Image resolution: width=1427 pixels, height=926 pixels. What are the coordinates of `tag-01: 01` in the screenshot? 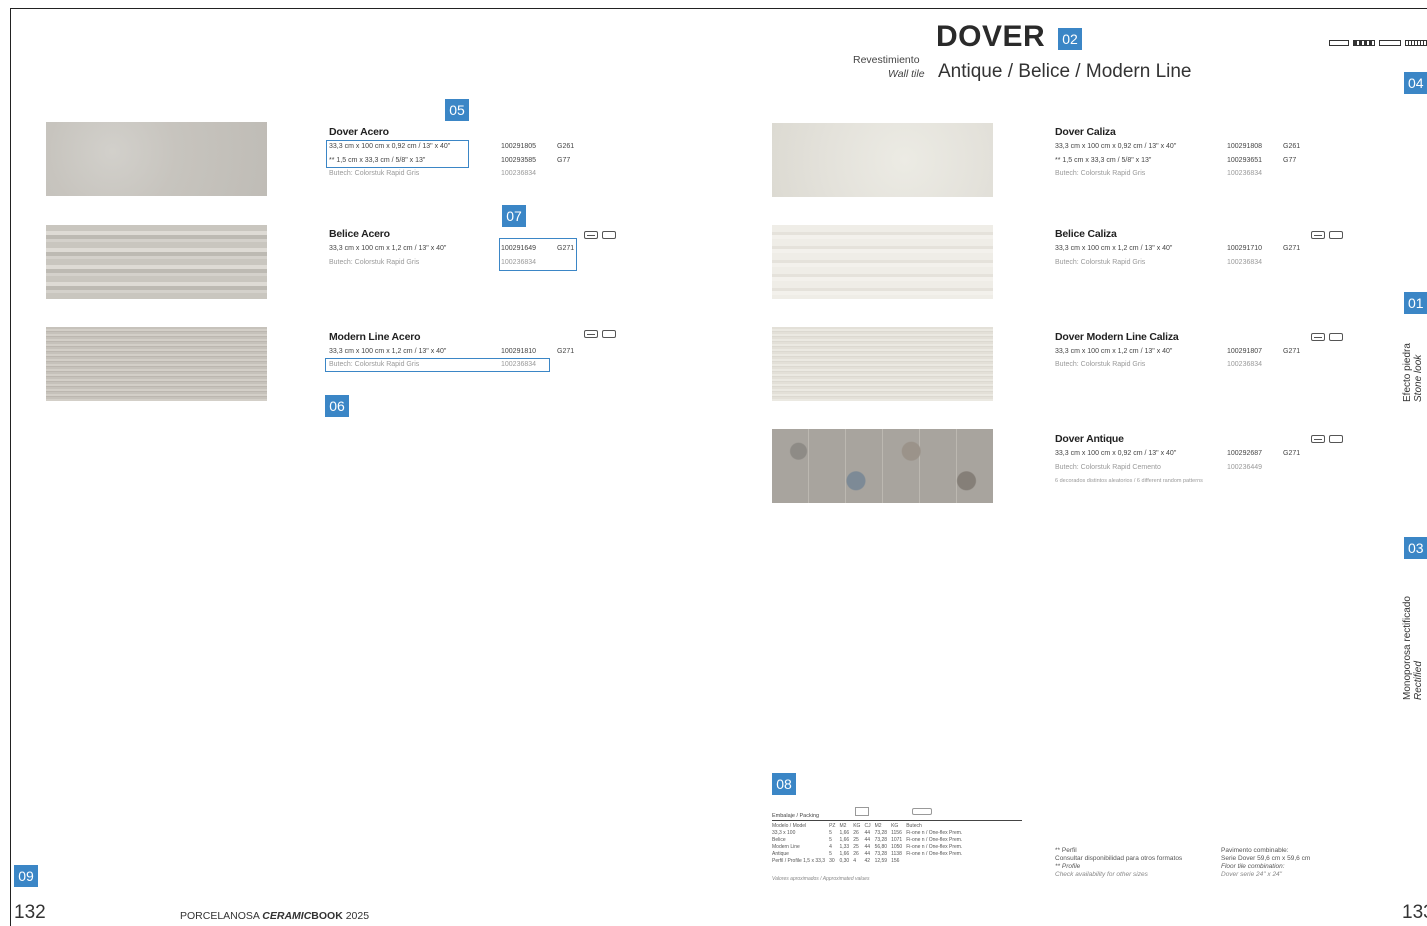 It's located at (1415, 303).